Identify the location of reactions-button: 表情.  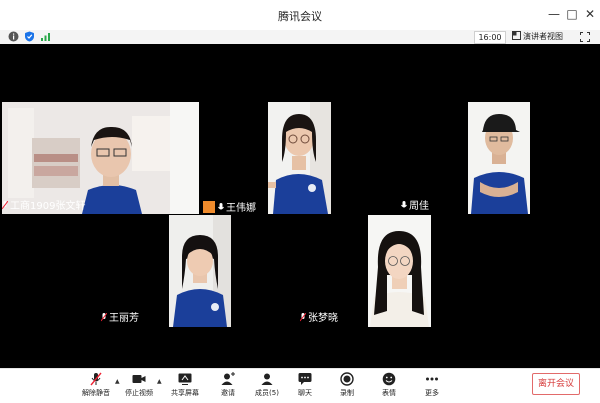
(389, 385).